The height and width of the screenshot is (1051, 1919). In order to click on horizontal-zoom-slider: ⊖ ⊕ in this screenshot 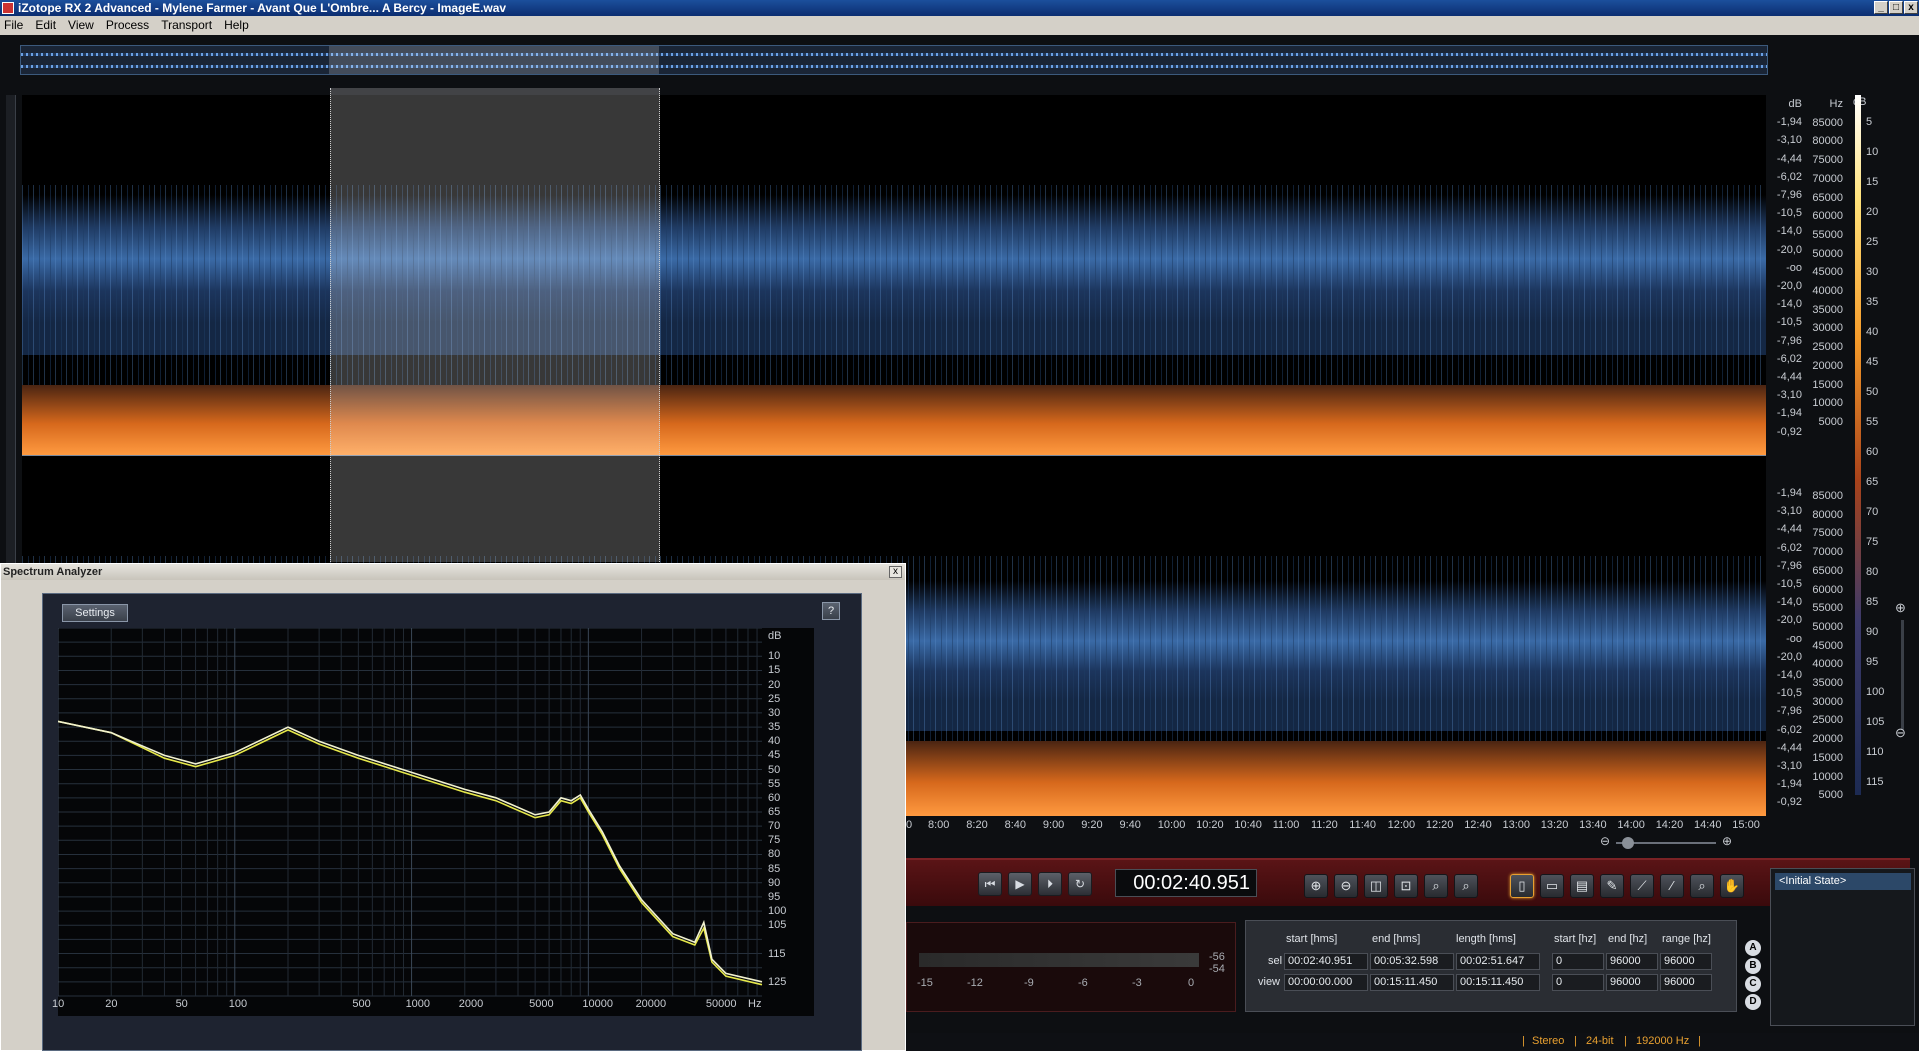, I will do `click(1670, 842)`.